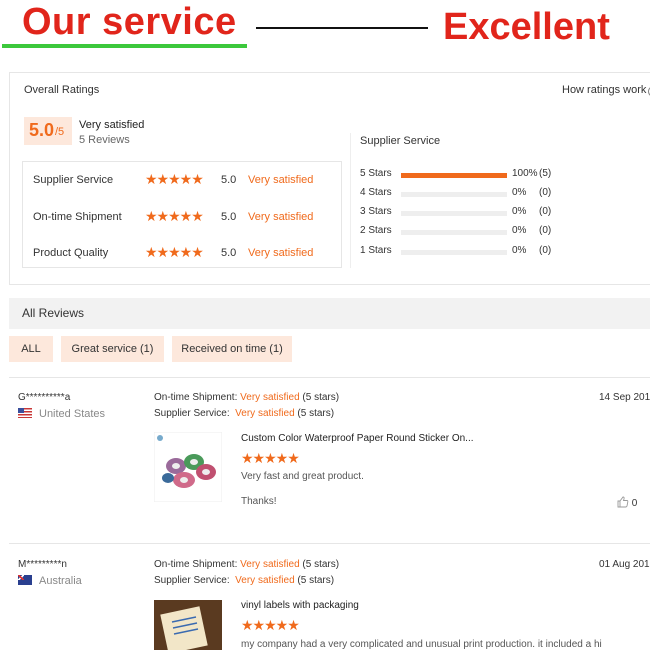 The width and height of the screenshot is (650, 650). What do you see at coordinates (329, 313) in the screenshot?
I see `all-reviews-header: All Reviews` at bounding box center [329, 313].